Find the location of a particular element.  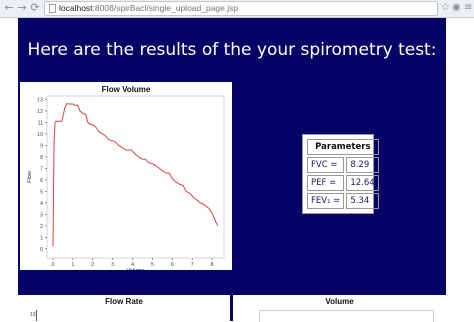

x-tick-label: 1 is located at coordinates (72, 265).